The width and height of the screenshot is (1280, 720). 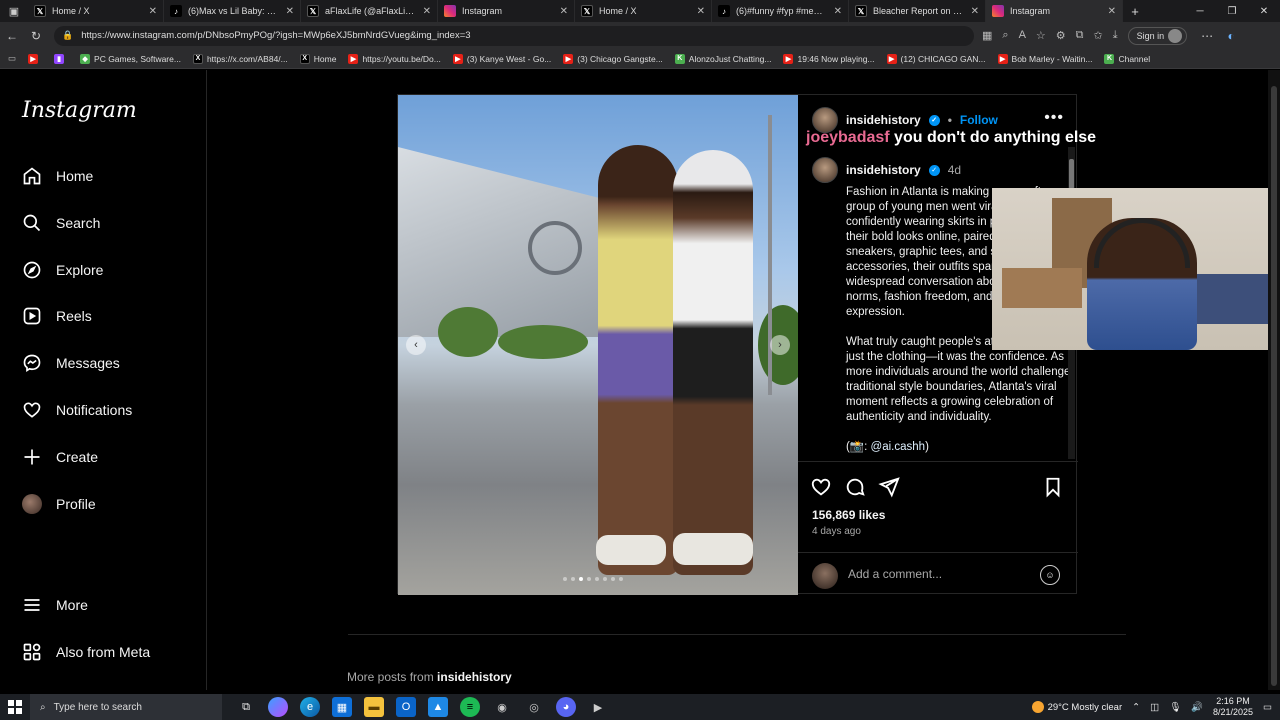 What do you see at coordinates (77, 410) in the screenshot?
I see `nav-notifications: Notifications` at bounding box center [77, 410].